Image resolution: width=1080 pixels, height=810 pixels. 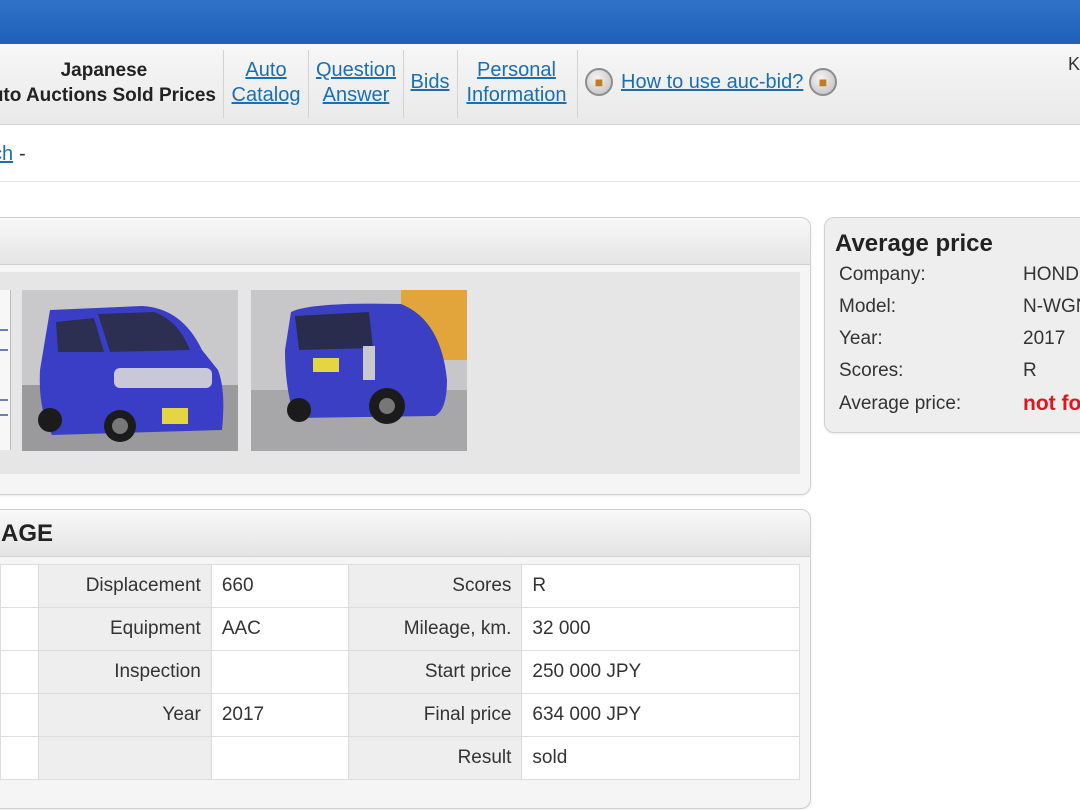 What do you see at coordinates (868, 306) in the screenshot?
I see `avg-model-label: Model:` at bounding box center [868, 306].